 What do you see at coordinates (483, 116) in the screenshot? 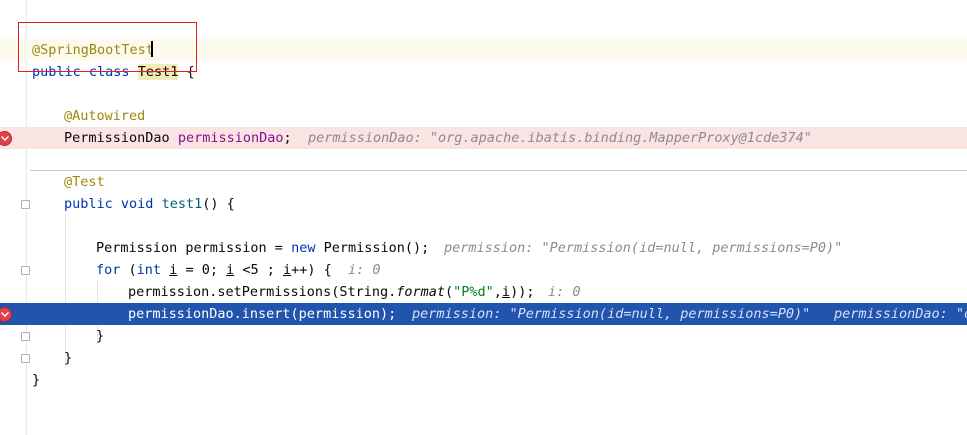
I see `code-line-5: @Autowired` at bounding box center [483, 116].